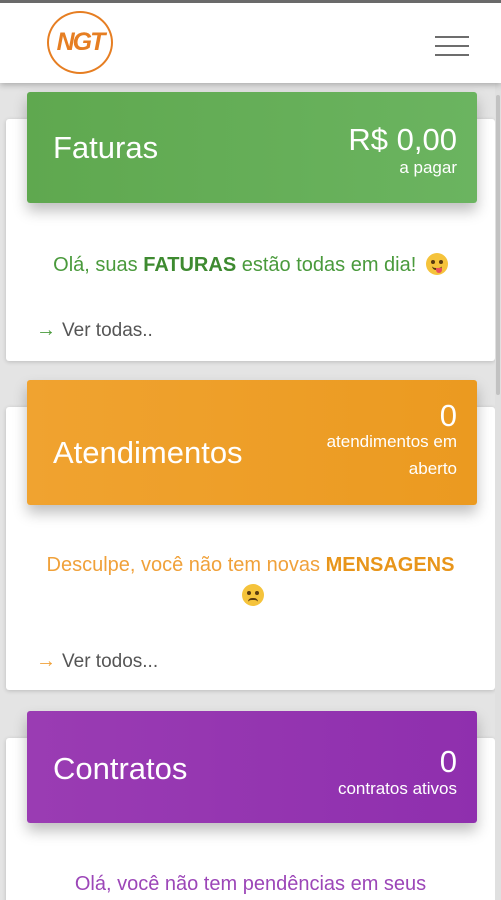  What do you see at coordinates (106, 147) in the screenshot?
I see `faturas-title: Faturas` at bounding box center [106, 147].